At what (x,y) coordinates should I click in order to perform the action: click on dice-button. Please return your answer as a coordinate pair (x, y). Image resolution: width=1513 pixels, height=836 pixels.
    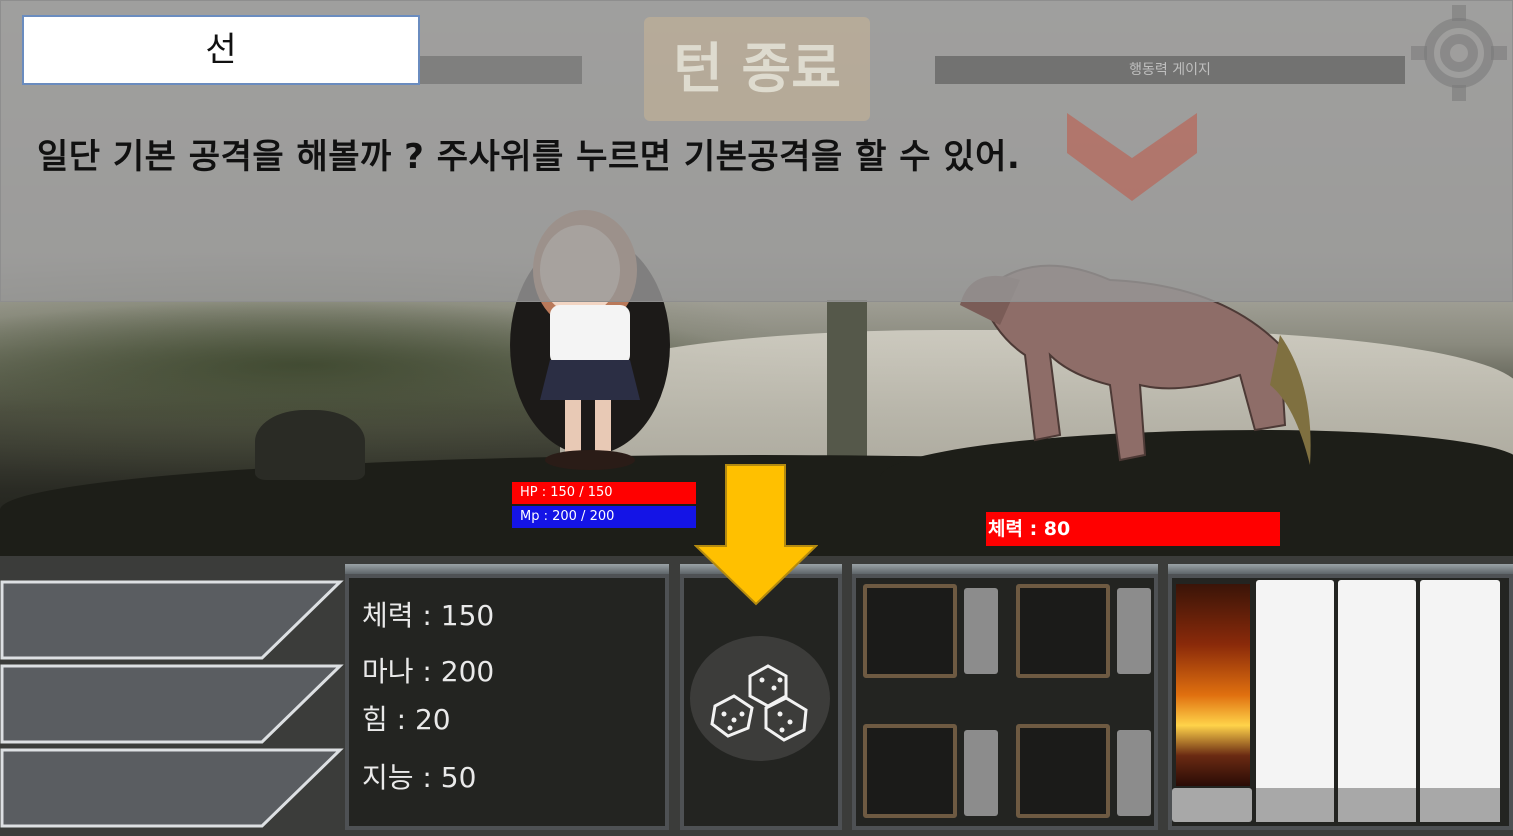
    Looking at the image, I should click on (760, 698).